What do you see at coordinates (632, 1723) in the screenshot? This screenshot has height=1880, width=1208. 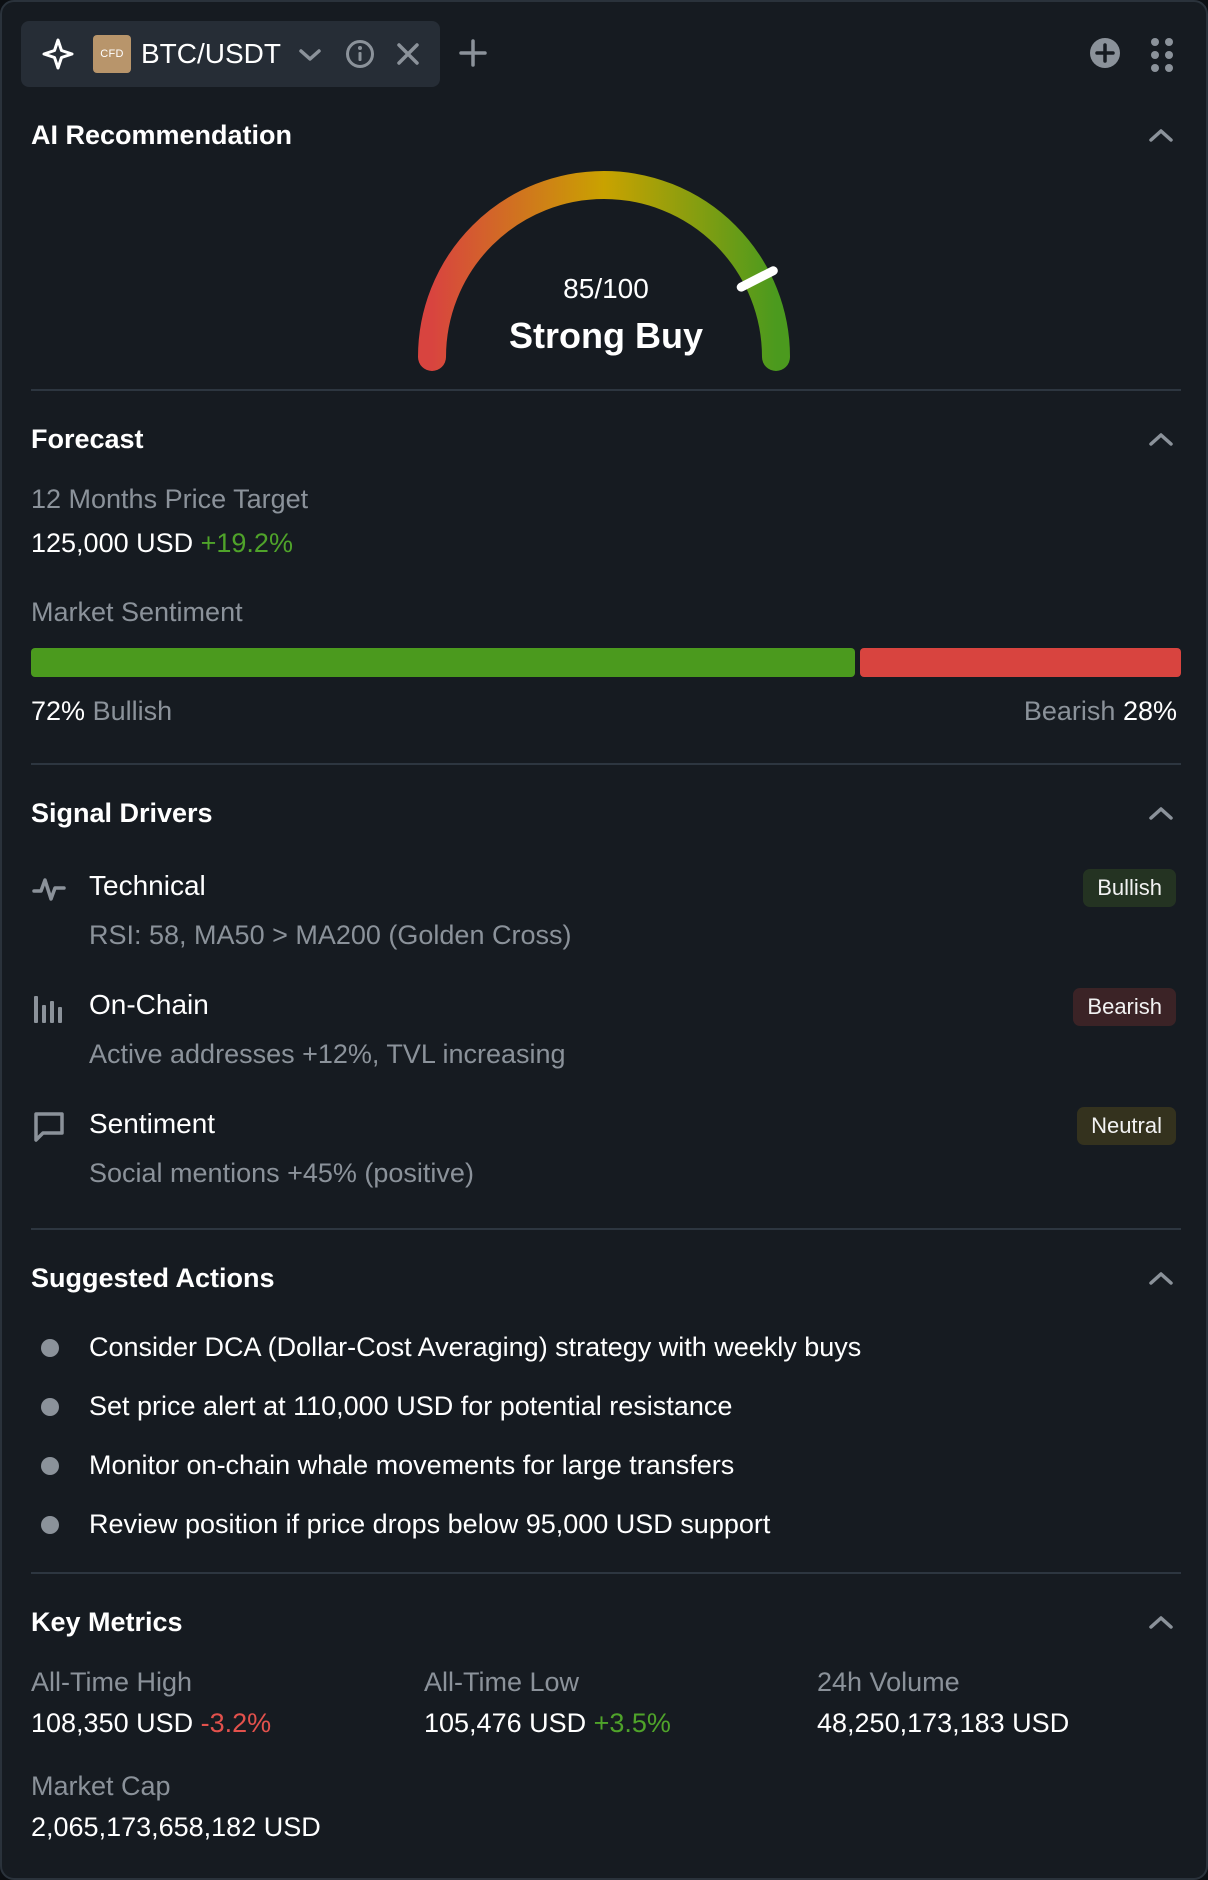 I see `metric-change: +3.5%` at bounding box center [632, 1723].